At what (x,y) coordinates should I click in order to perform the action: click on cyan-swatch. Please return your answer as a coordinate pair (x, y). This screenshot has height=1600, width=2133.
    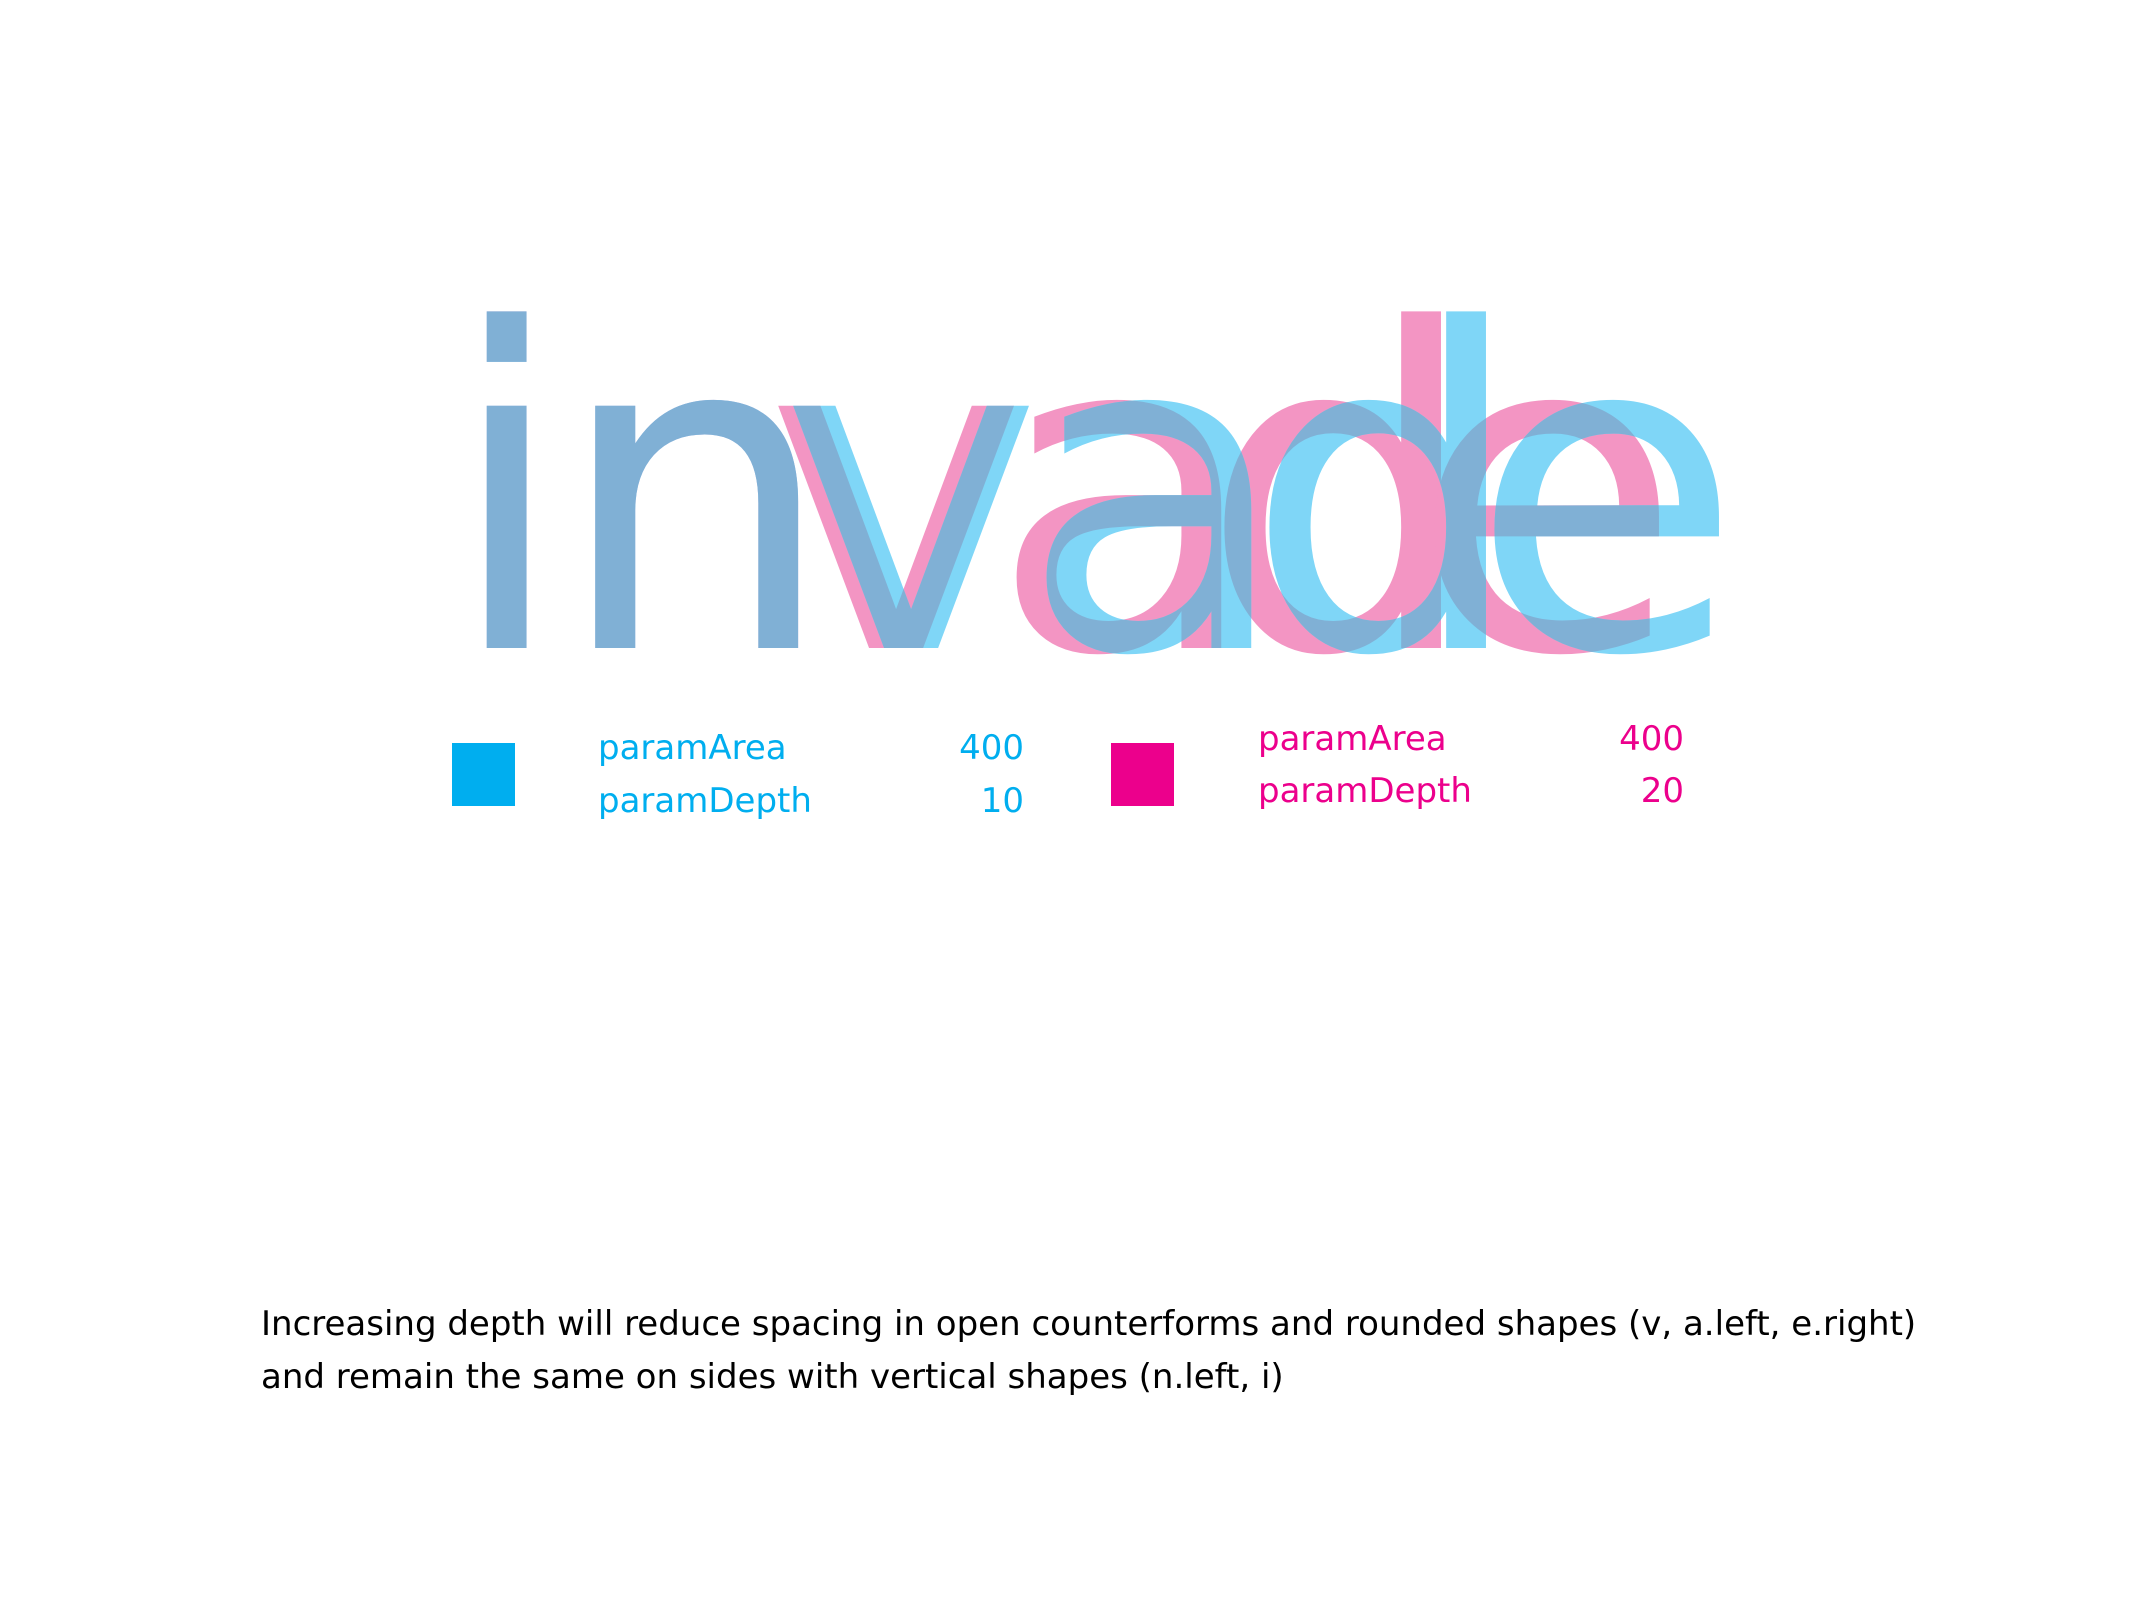
    Looking at the image, I should click on (483, 774).